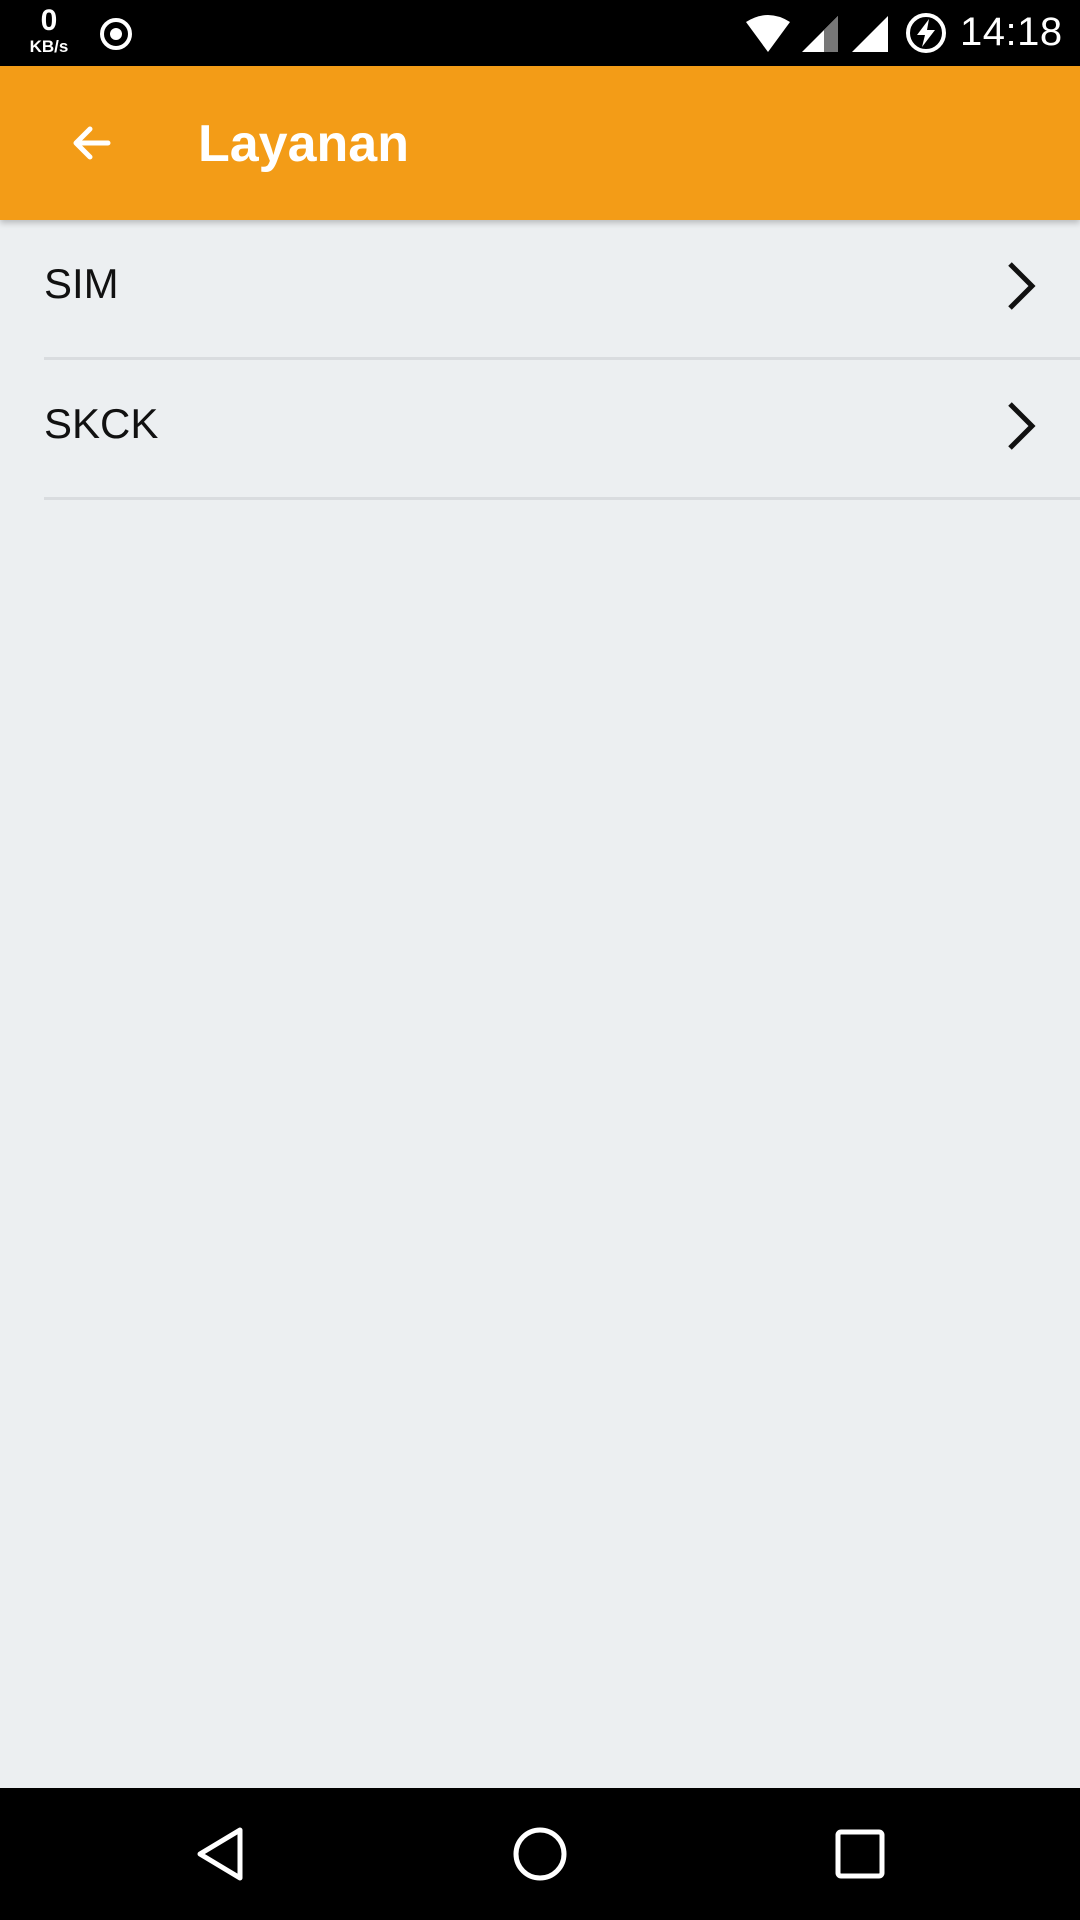 This screenshot has width=1080, height=1920. I want to click on nav-home-icon, so click(540, 1854).